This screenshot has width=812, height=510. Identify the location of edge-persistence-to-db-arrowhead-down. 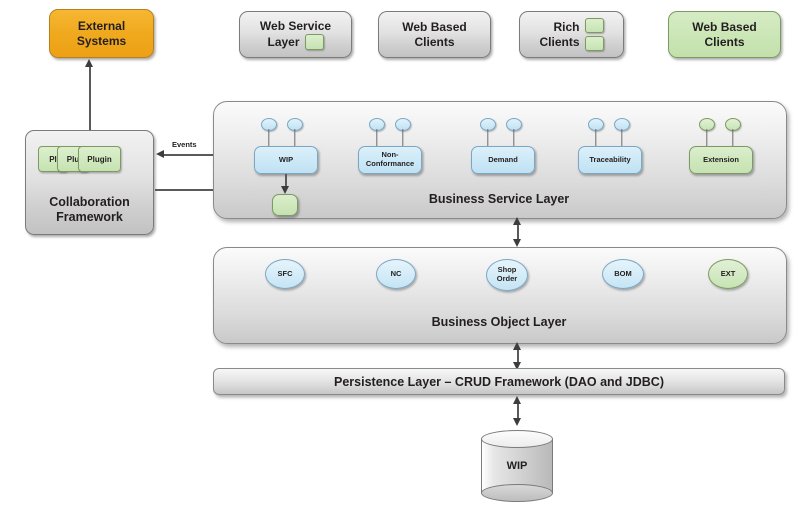
(517, 422).